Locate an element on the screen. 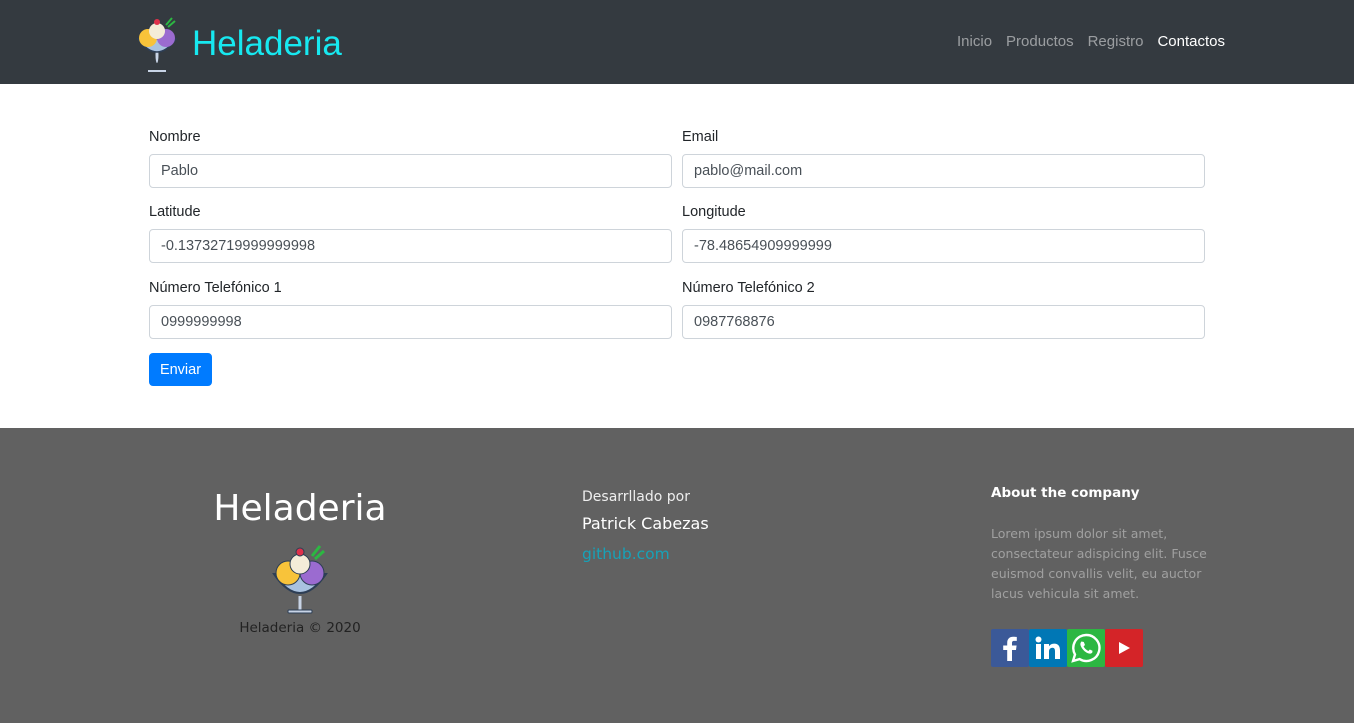 The image size is (1354, 723). nav-link-registro: Registro is located at coordinates (1116, 42).